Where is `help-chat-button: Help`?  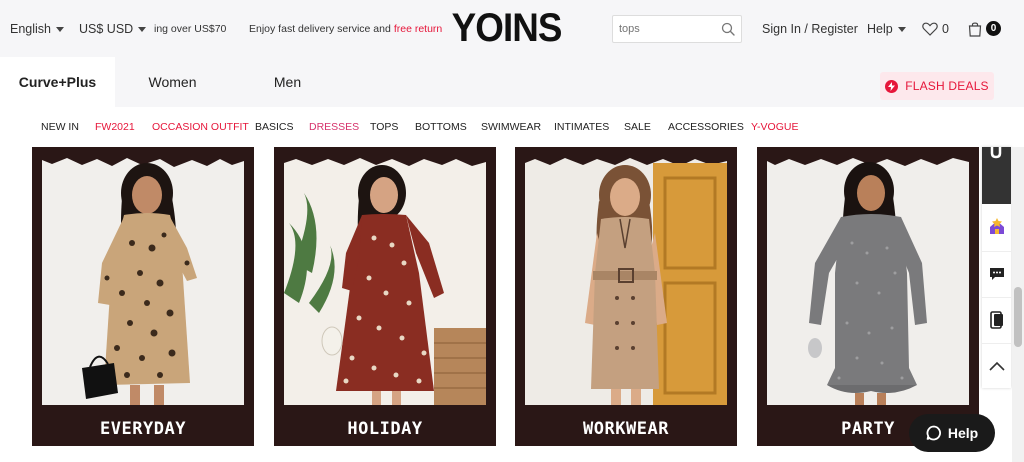
help-chat-button: Help is located at coordinates (952, 433).